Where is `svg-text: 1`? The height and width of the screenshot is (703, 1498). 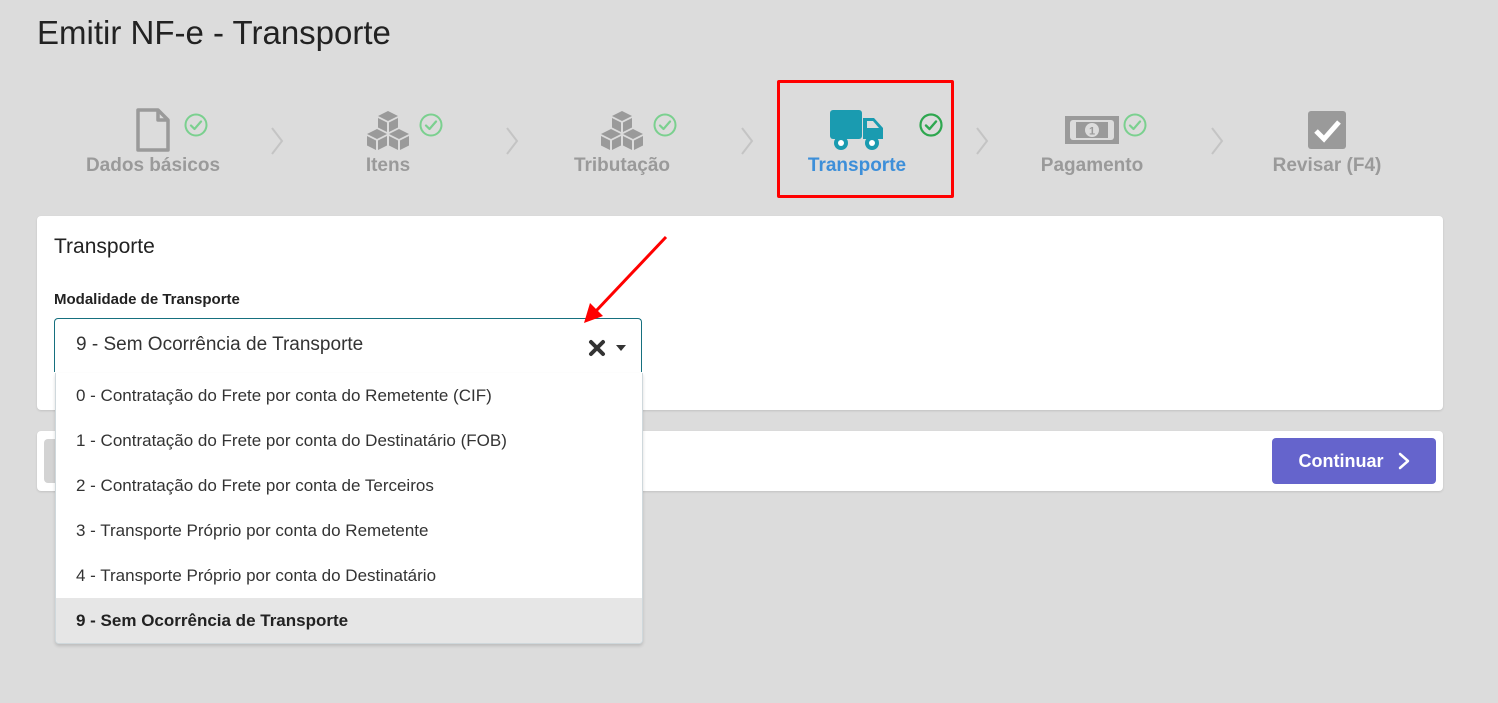
svg-text: 1 is located at coordinates (1092, 132).